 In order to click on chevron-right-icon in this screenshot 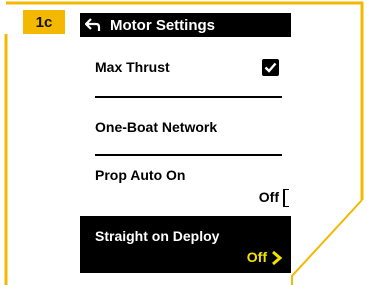, I will do `click(277, 260)`.